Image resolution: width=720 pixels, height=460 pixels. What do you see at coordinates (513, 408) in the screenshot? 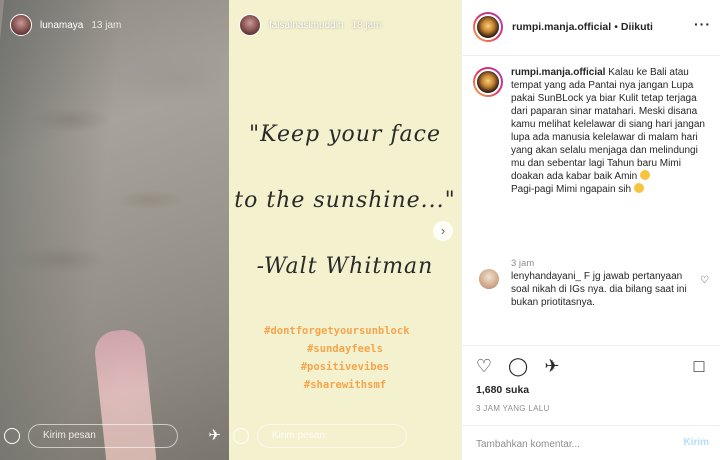
I see `post-date: 3 JAM YANG LALU` at bounding box center [513, 408].